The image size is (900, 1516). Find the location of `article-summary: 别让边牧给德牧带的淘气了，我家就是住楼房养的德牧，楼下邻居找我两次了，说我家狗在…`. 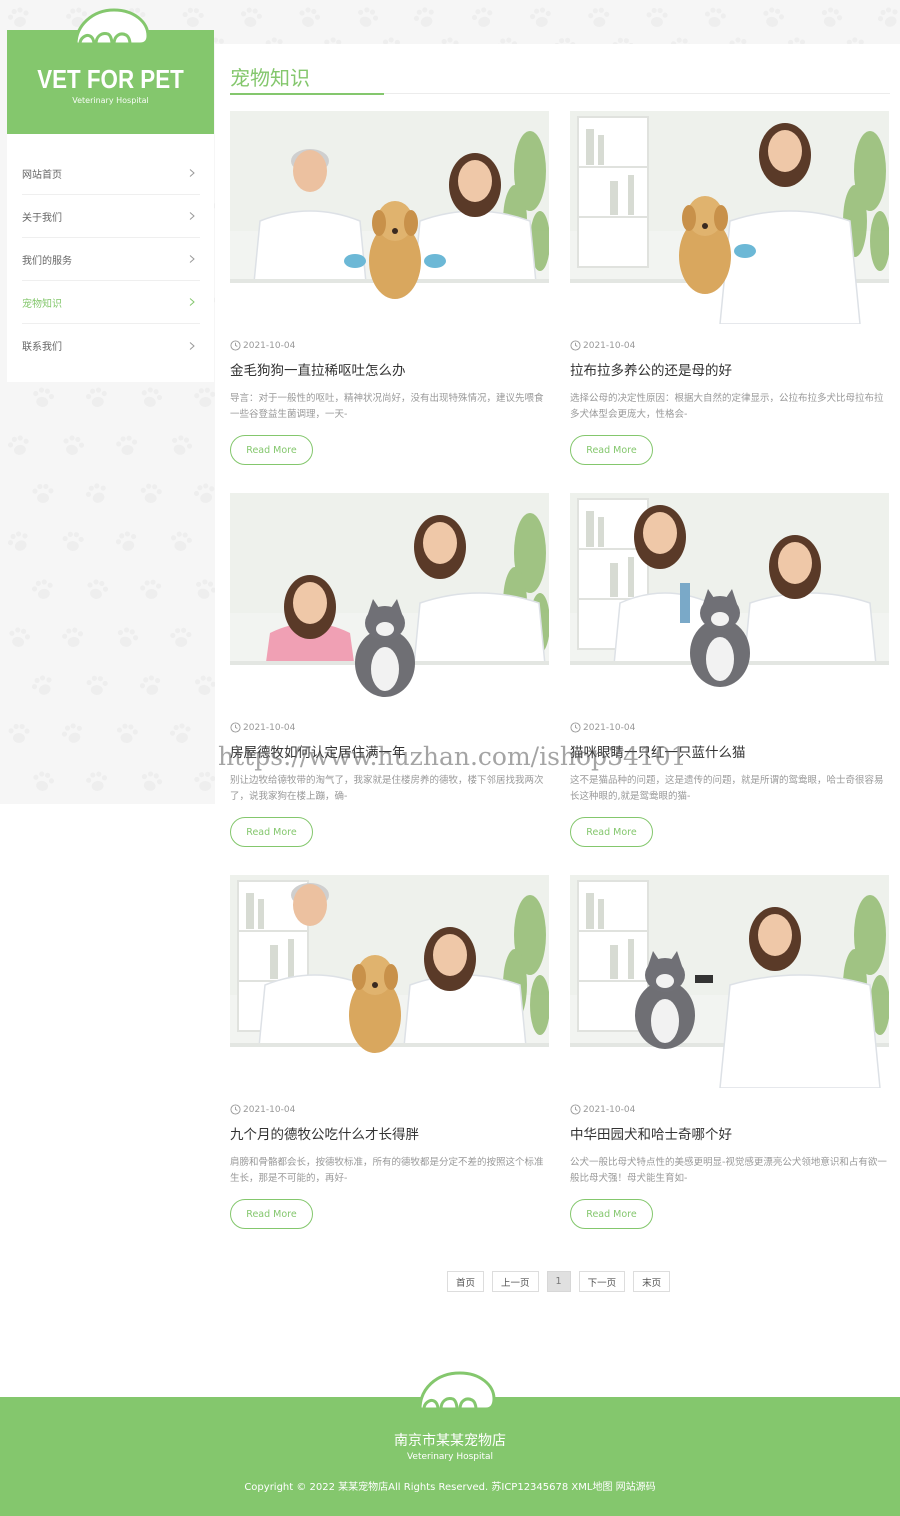

article-summary: 别让边牧给德牧带的淘气了，我家就是住楼房养的德牧，楼下邻居找我两次了，说我家狗在… is located at coordinates (387, 788).